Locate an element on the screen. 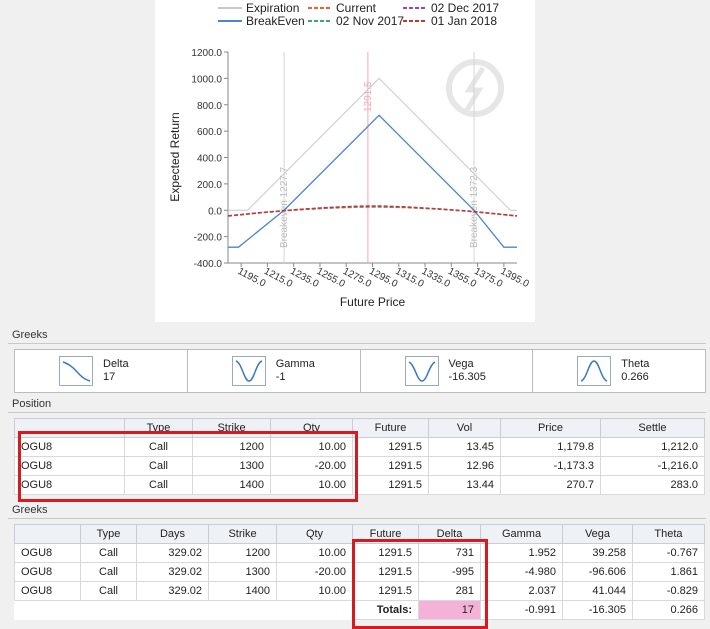 The image size is (710, 629). greeks_table-header: Strike is located at coordinates (242, 534).